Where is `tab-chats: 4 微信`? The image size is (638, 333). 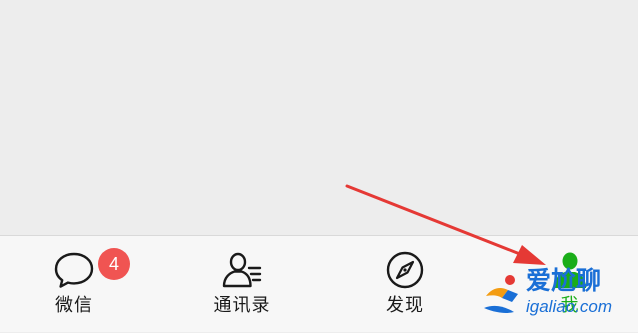
tab-chats: 4 微信 is located at coordinates (74, 284).